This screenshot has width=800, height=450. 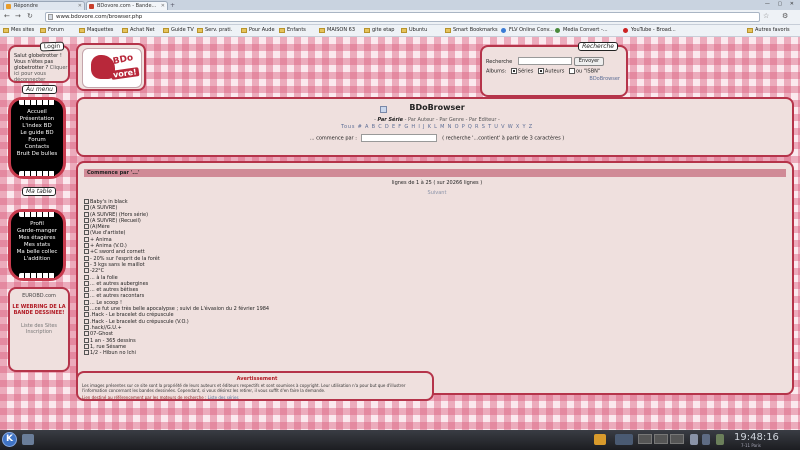 I want to click on table-menu-item: L'addition, so click(x=37, y=259).